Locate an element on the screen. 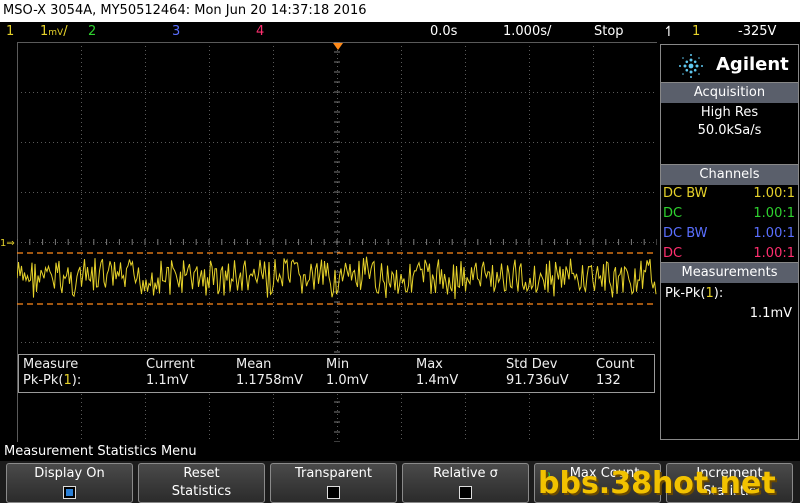  sample-rate: 50.0kSa/s is located at coordinates (729, 130).